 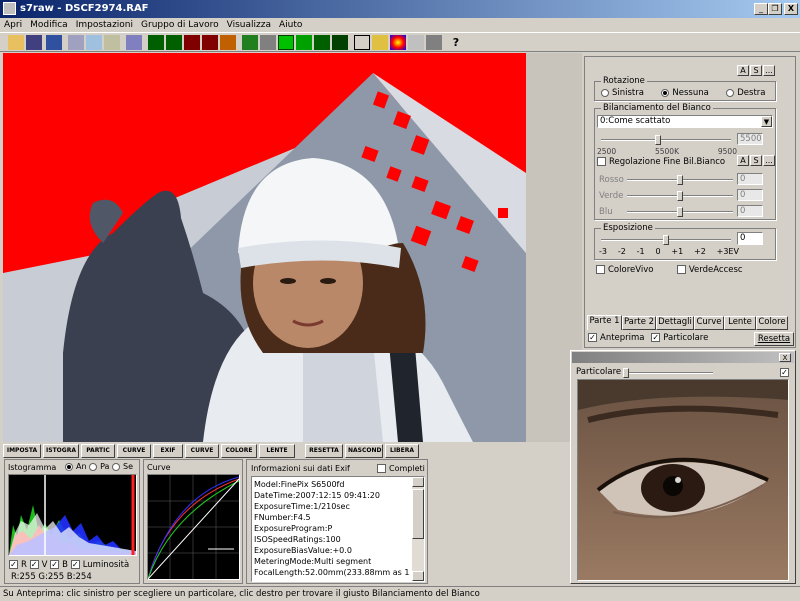 What do you see at coordinates (381, 468) in the screenshot?
I see `complete-check` at bounding box center [381, 468].